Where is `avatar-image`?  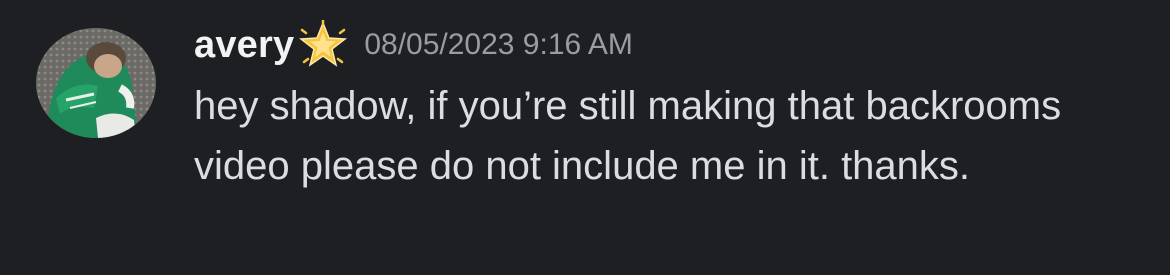
avatar-image is located at coordinates (96, 83).